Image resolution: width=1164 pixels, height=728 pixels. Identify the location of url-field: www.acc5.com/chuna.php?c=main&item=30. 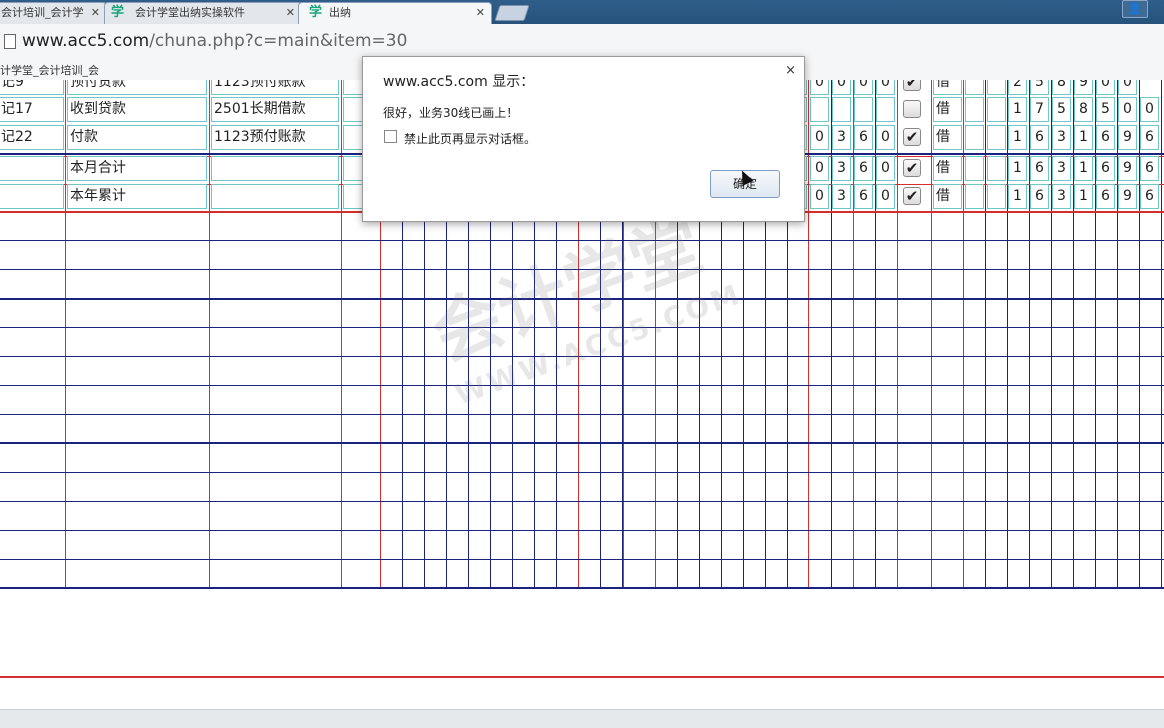
(214, 41).